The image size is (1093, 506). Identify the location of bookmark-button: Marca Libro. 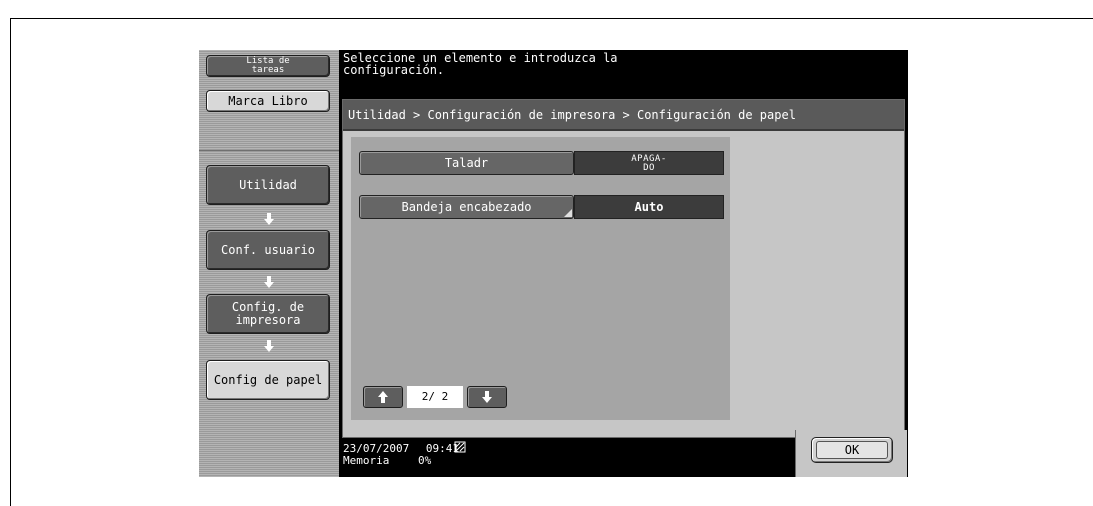
(268, 101).